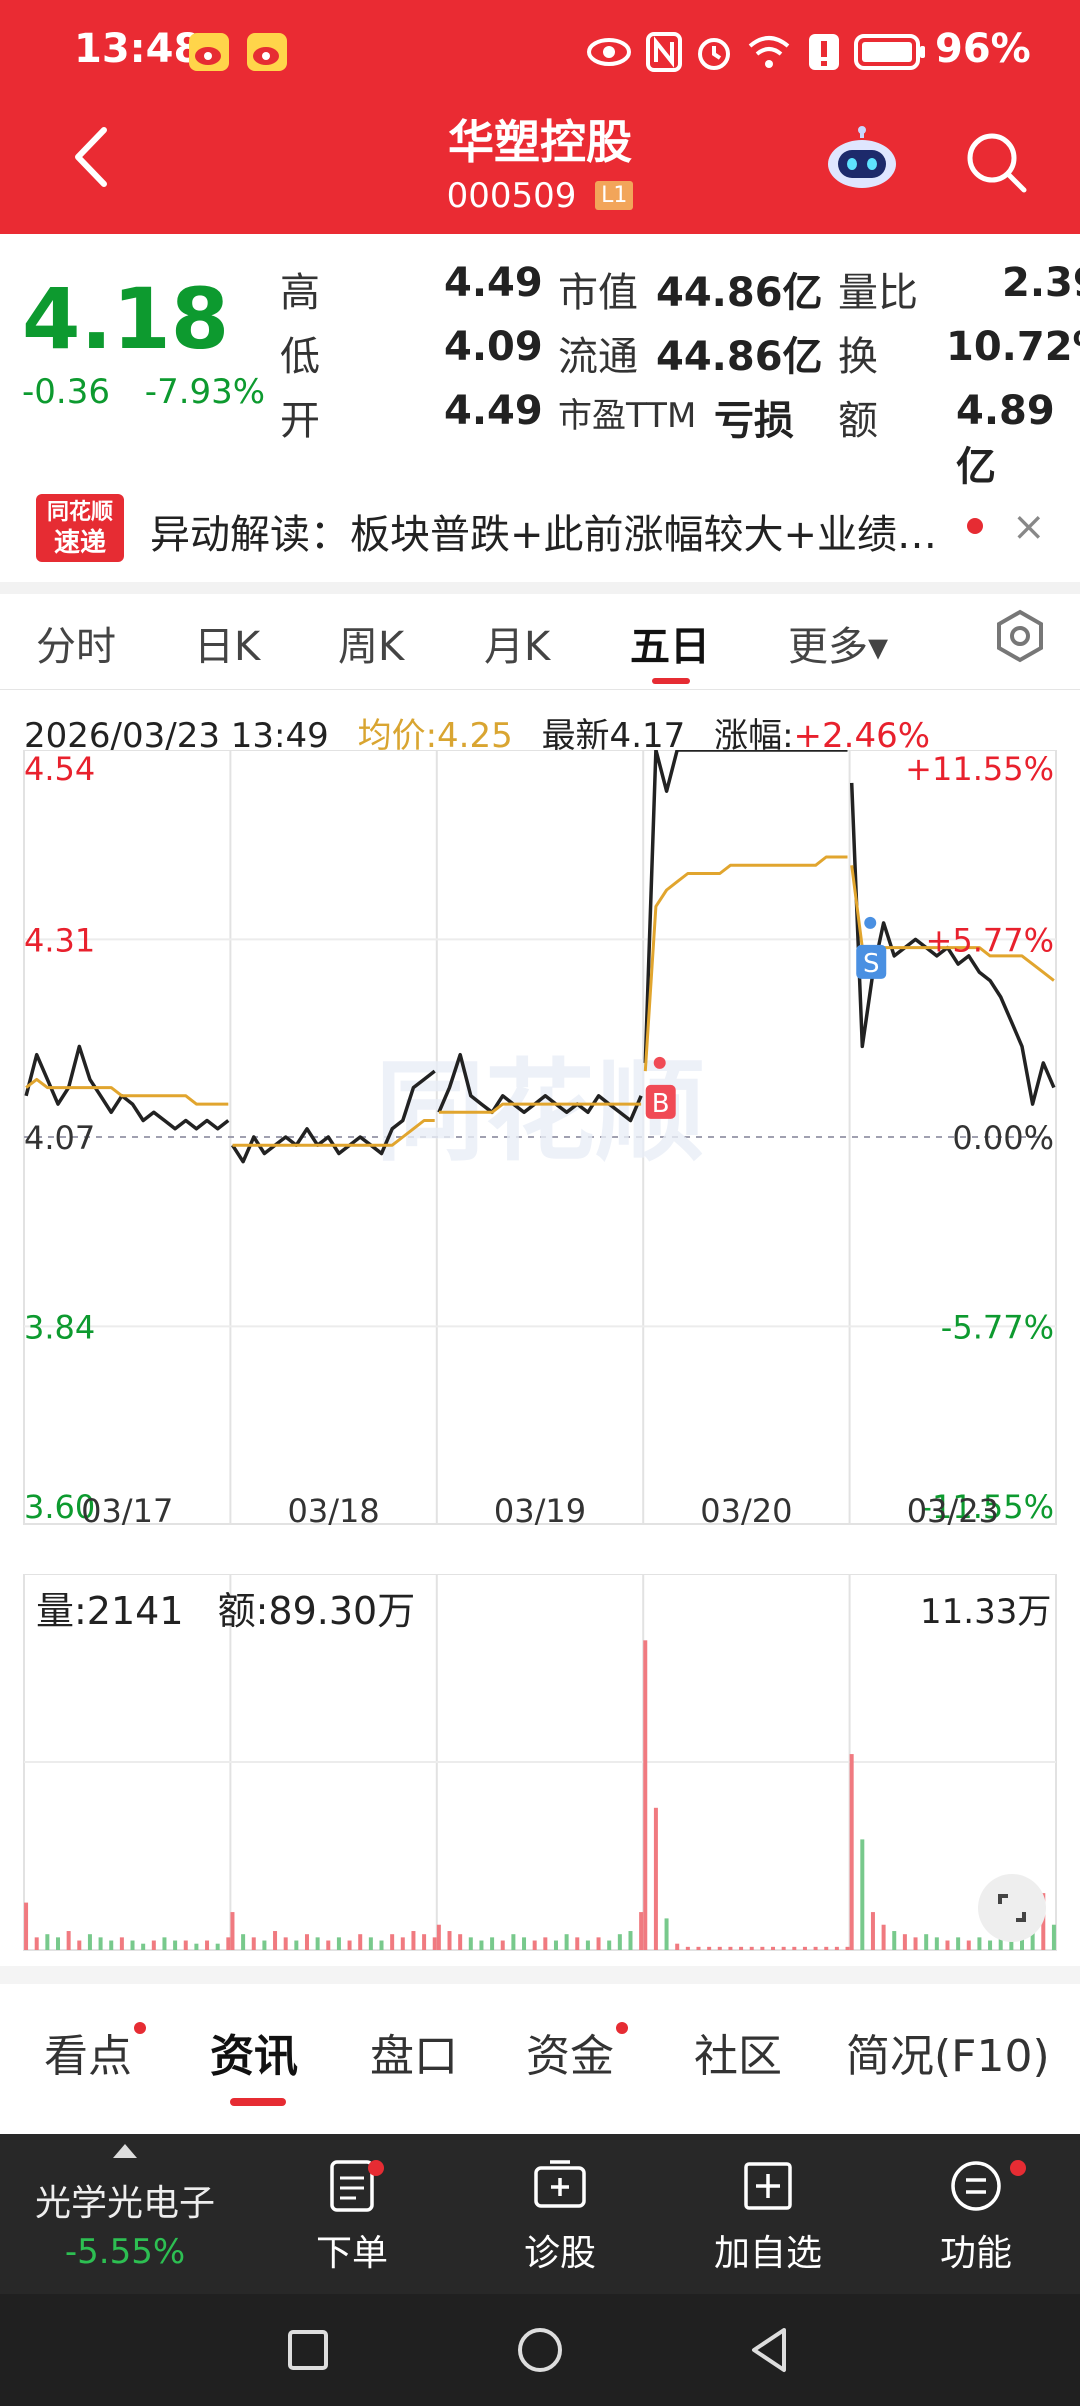  Describe the element at coordinates (59, 940) in the screenshot. I see `y-axis-tick-left: 4.31` at that location.